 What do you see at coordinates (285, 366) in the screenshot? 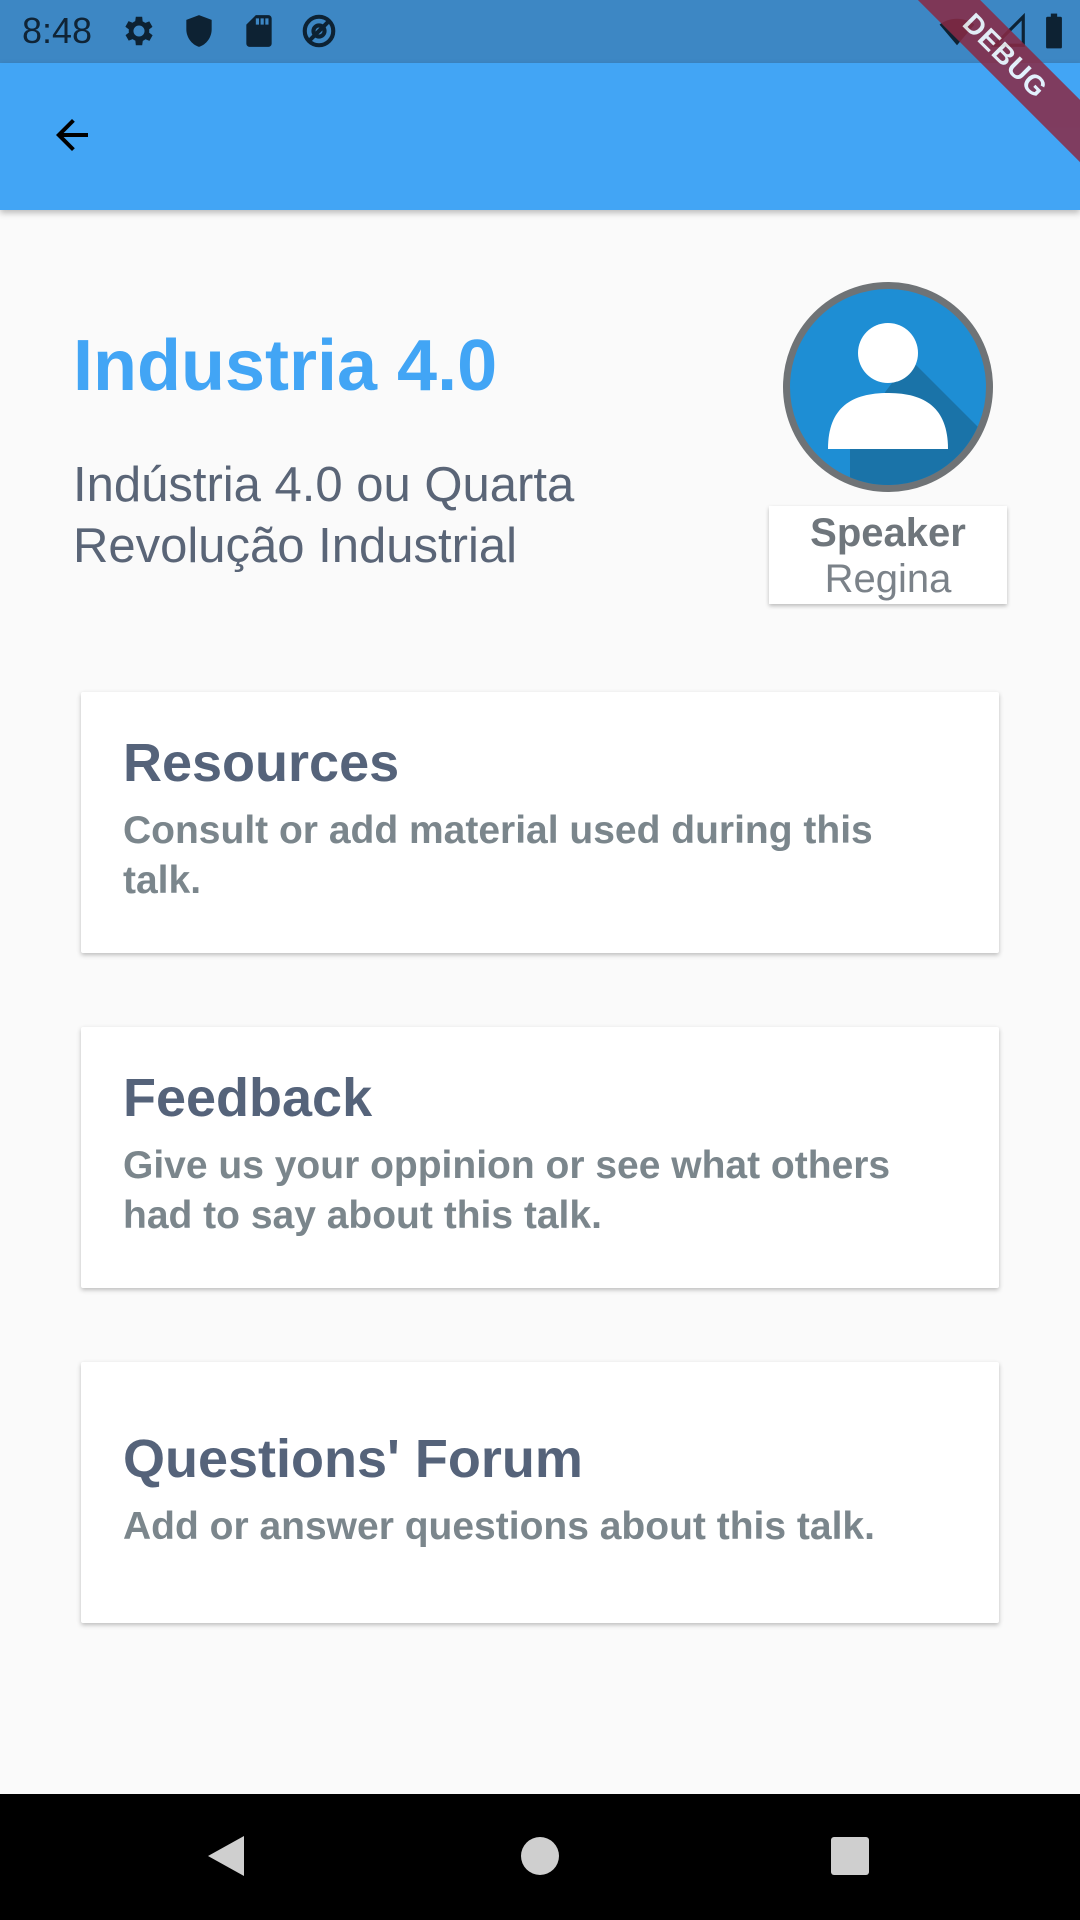
I see `talk-title: Industria 4.0` at bounding box center [285, 366].